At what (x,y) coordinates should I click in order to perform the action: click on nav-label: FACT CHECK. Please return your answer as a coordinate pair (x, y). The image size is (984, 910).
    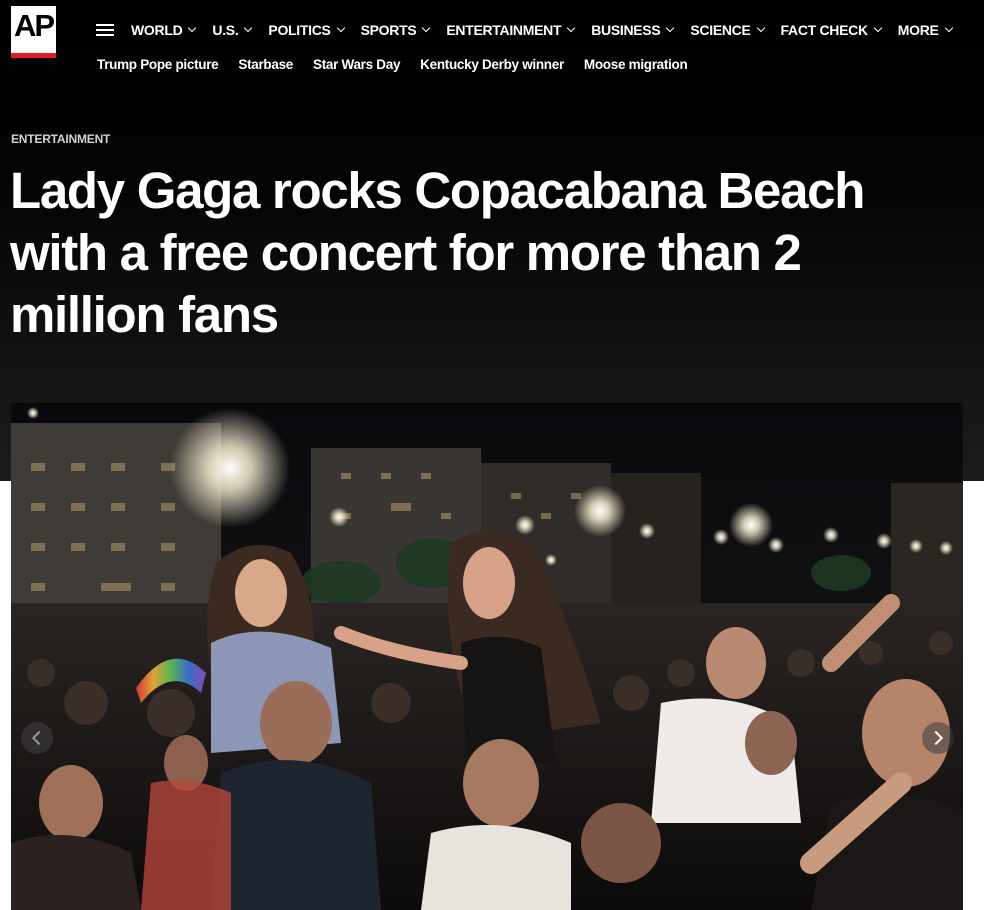
    Looking at the image, I should click on (824, 30).